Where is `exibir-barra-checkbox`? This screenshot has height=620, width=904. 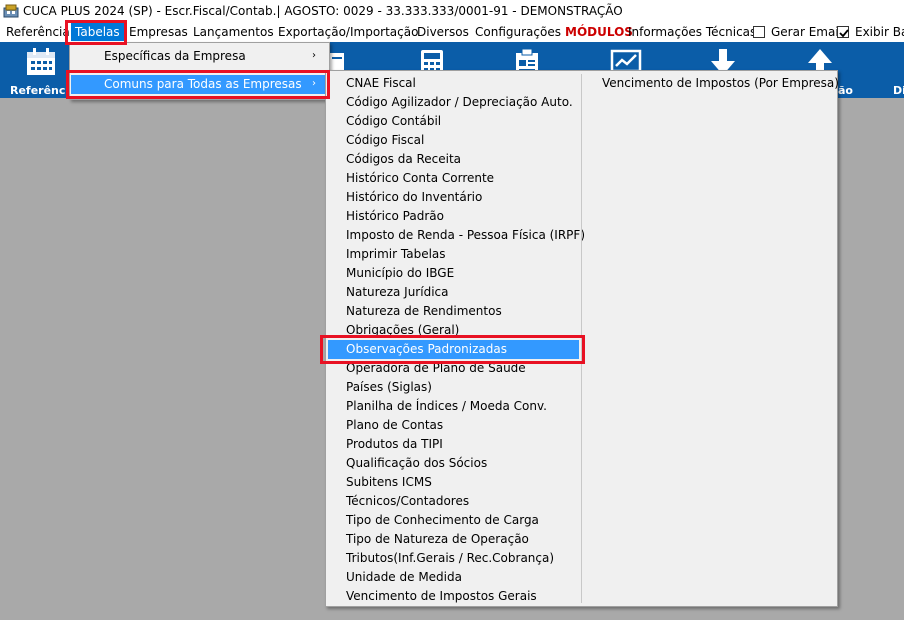 exibir-barra-checkbox is located at coordinates (843, 32).